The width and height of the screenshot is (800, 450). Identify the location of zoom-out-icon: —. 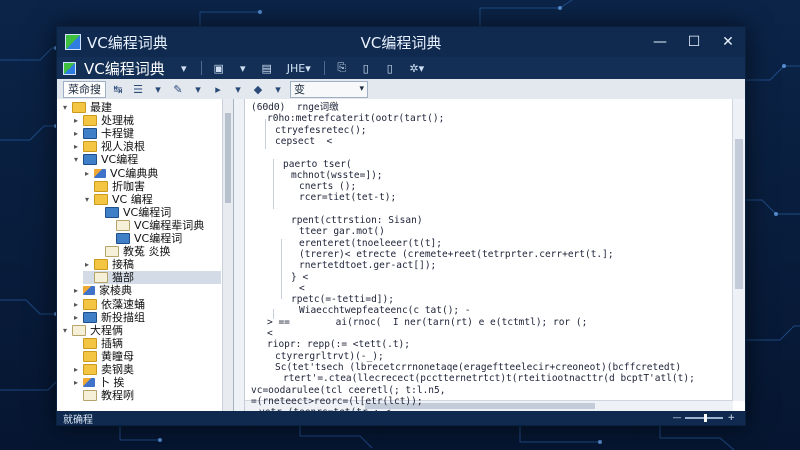
(676, 418).